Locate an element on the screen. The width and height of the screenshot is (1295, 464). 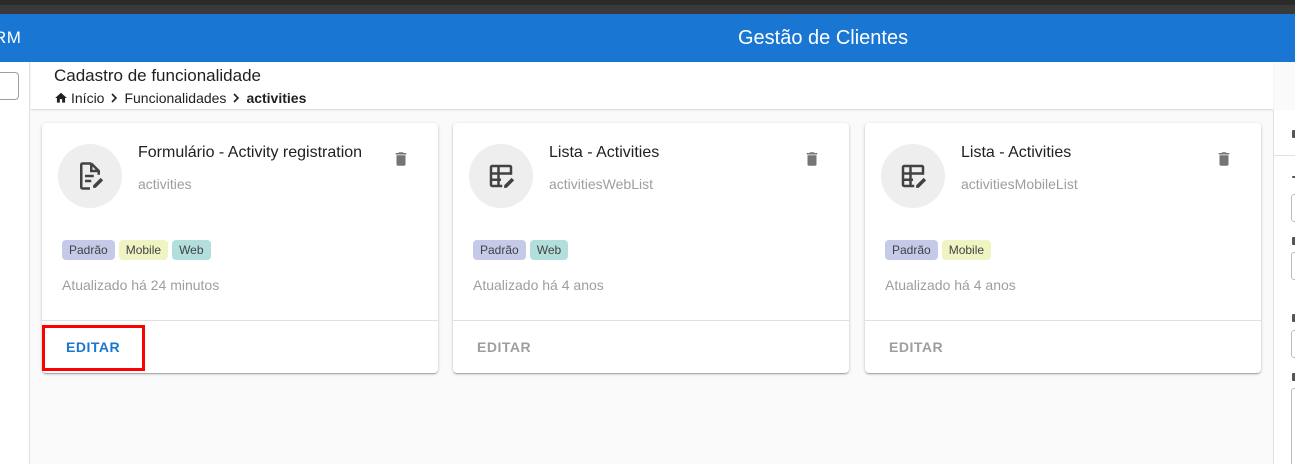
card-title: Formulário - Activity registration is located at coordinates (250, 152).